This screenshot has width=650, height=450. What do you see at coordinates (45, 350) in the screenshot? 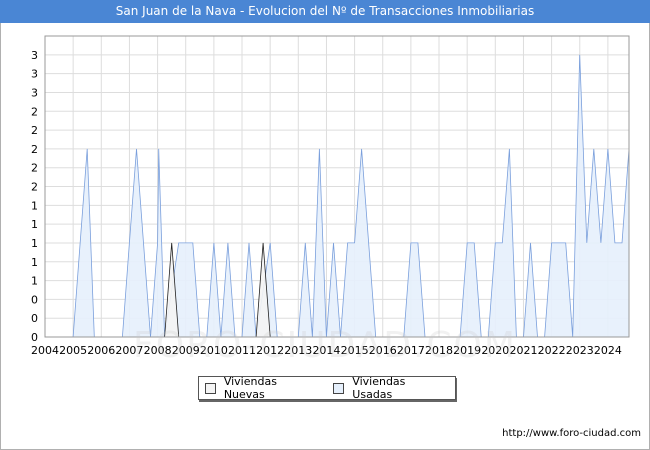
I see `x-tick-label: 2004` at bounding box center [45, 350].